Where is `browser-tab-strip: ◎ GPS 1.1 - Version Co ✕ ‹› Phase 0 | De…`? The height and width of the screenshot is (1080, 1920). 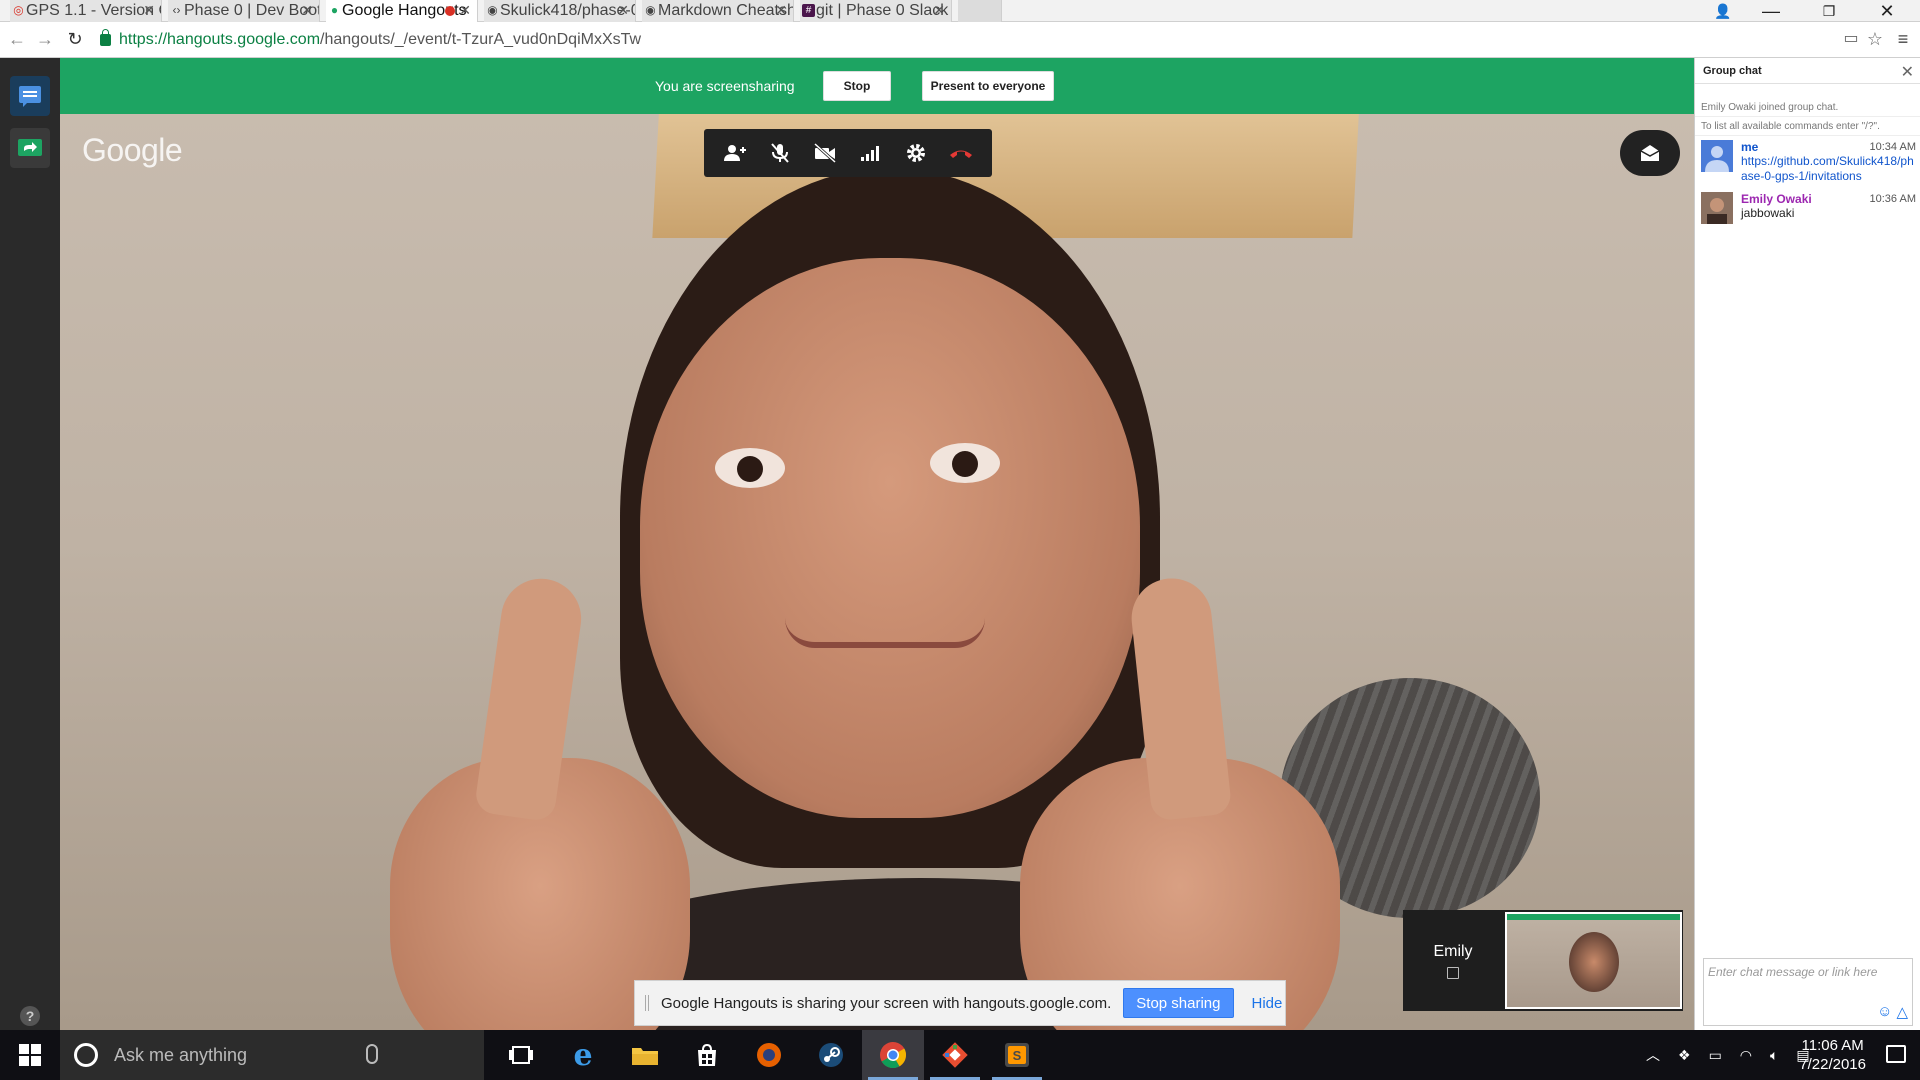
browser-tab-strip: ◎ GPS 1.1 - Version Co ✕ ‹› Phase 0 | De… is located at coordinates (960, 11).